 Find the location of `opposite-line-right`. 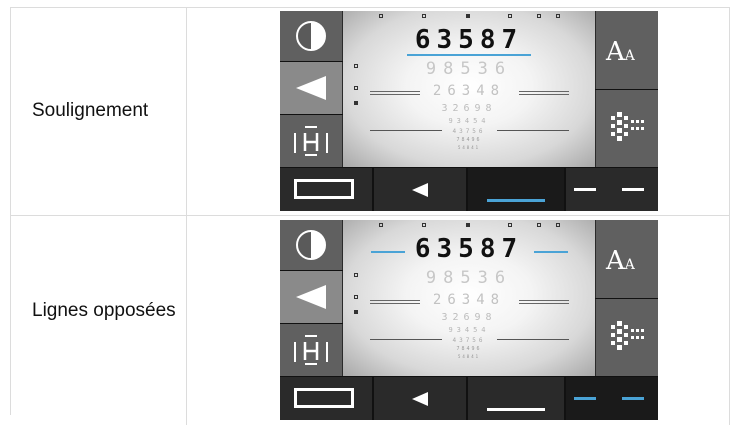

opposite-line-right is located at coordinates (551, 252).